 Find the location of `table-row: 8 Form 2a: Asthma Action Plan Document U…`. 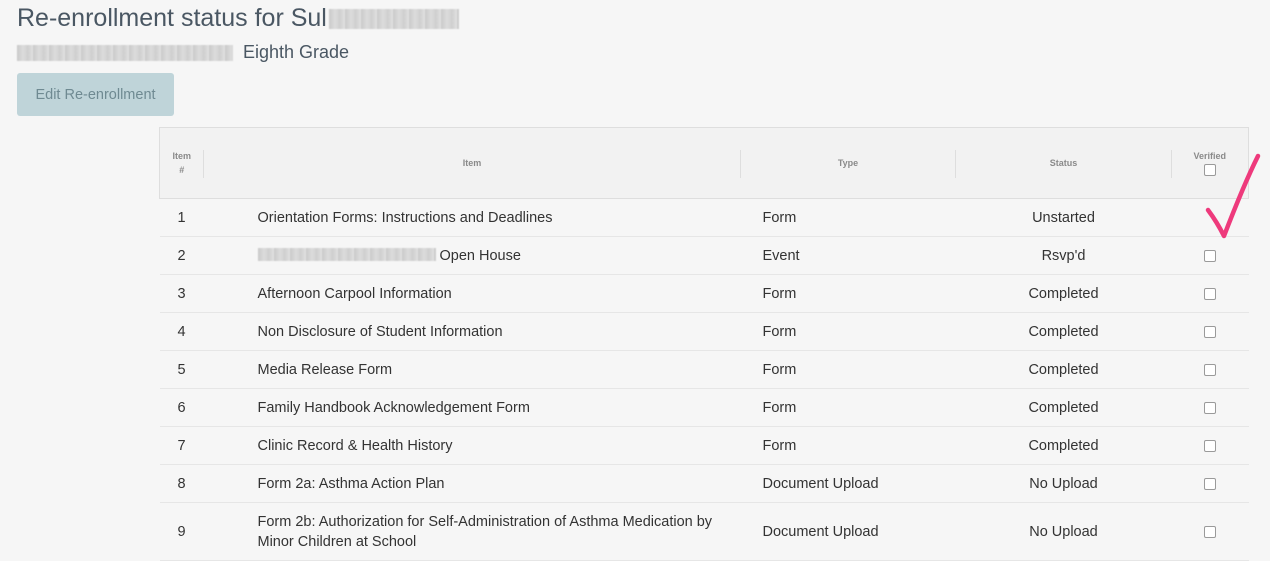

table-row: 8 Form 2a: Asthma Action Plan Document U… is located at coordinates (704, 484).